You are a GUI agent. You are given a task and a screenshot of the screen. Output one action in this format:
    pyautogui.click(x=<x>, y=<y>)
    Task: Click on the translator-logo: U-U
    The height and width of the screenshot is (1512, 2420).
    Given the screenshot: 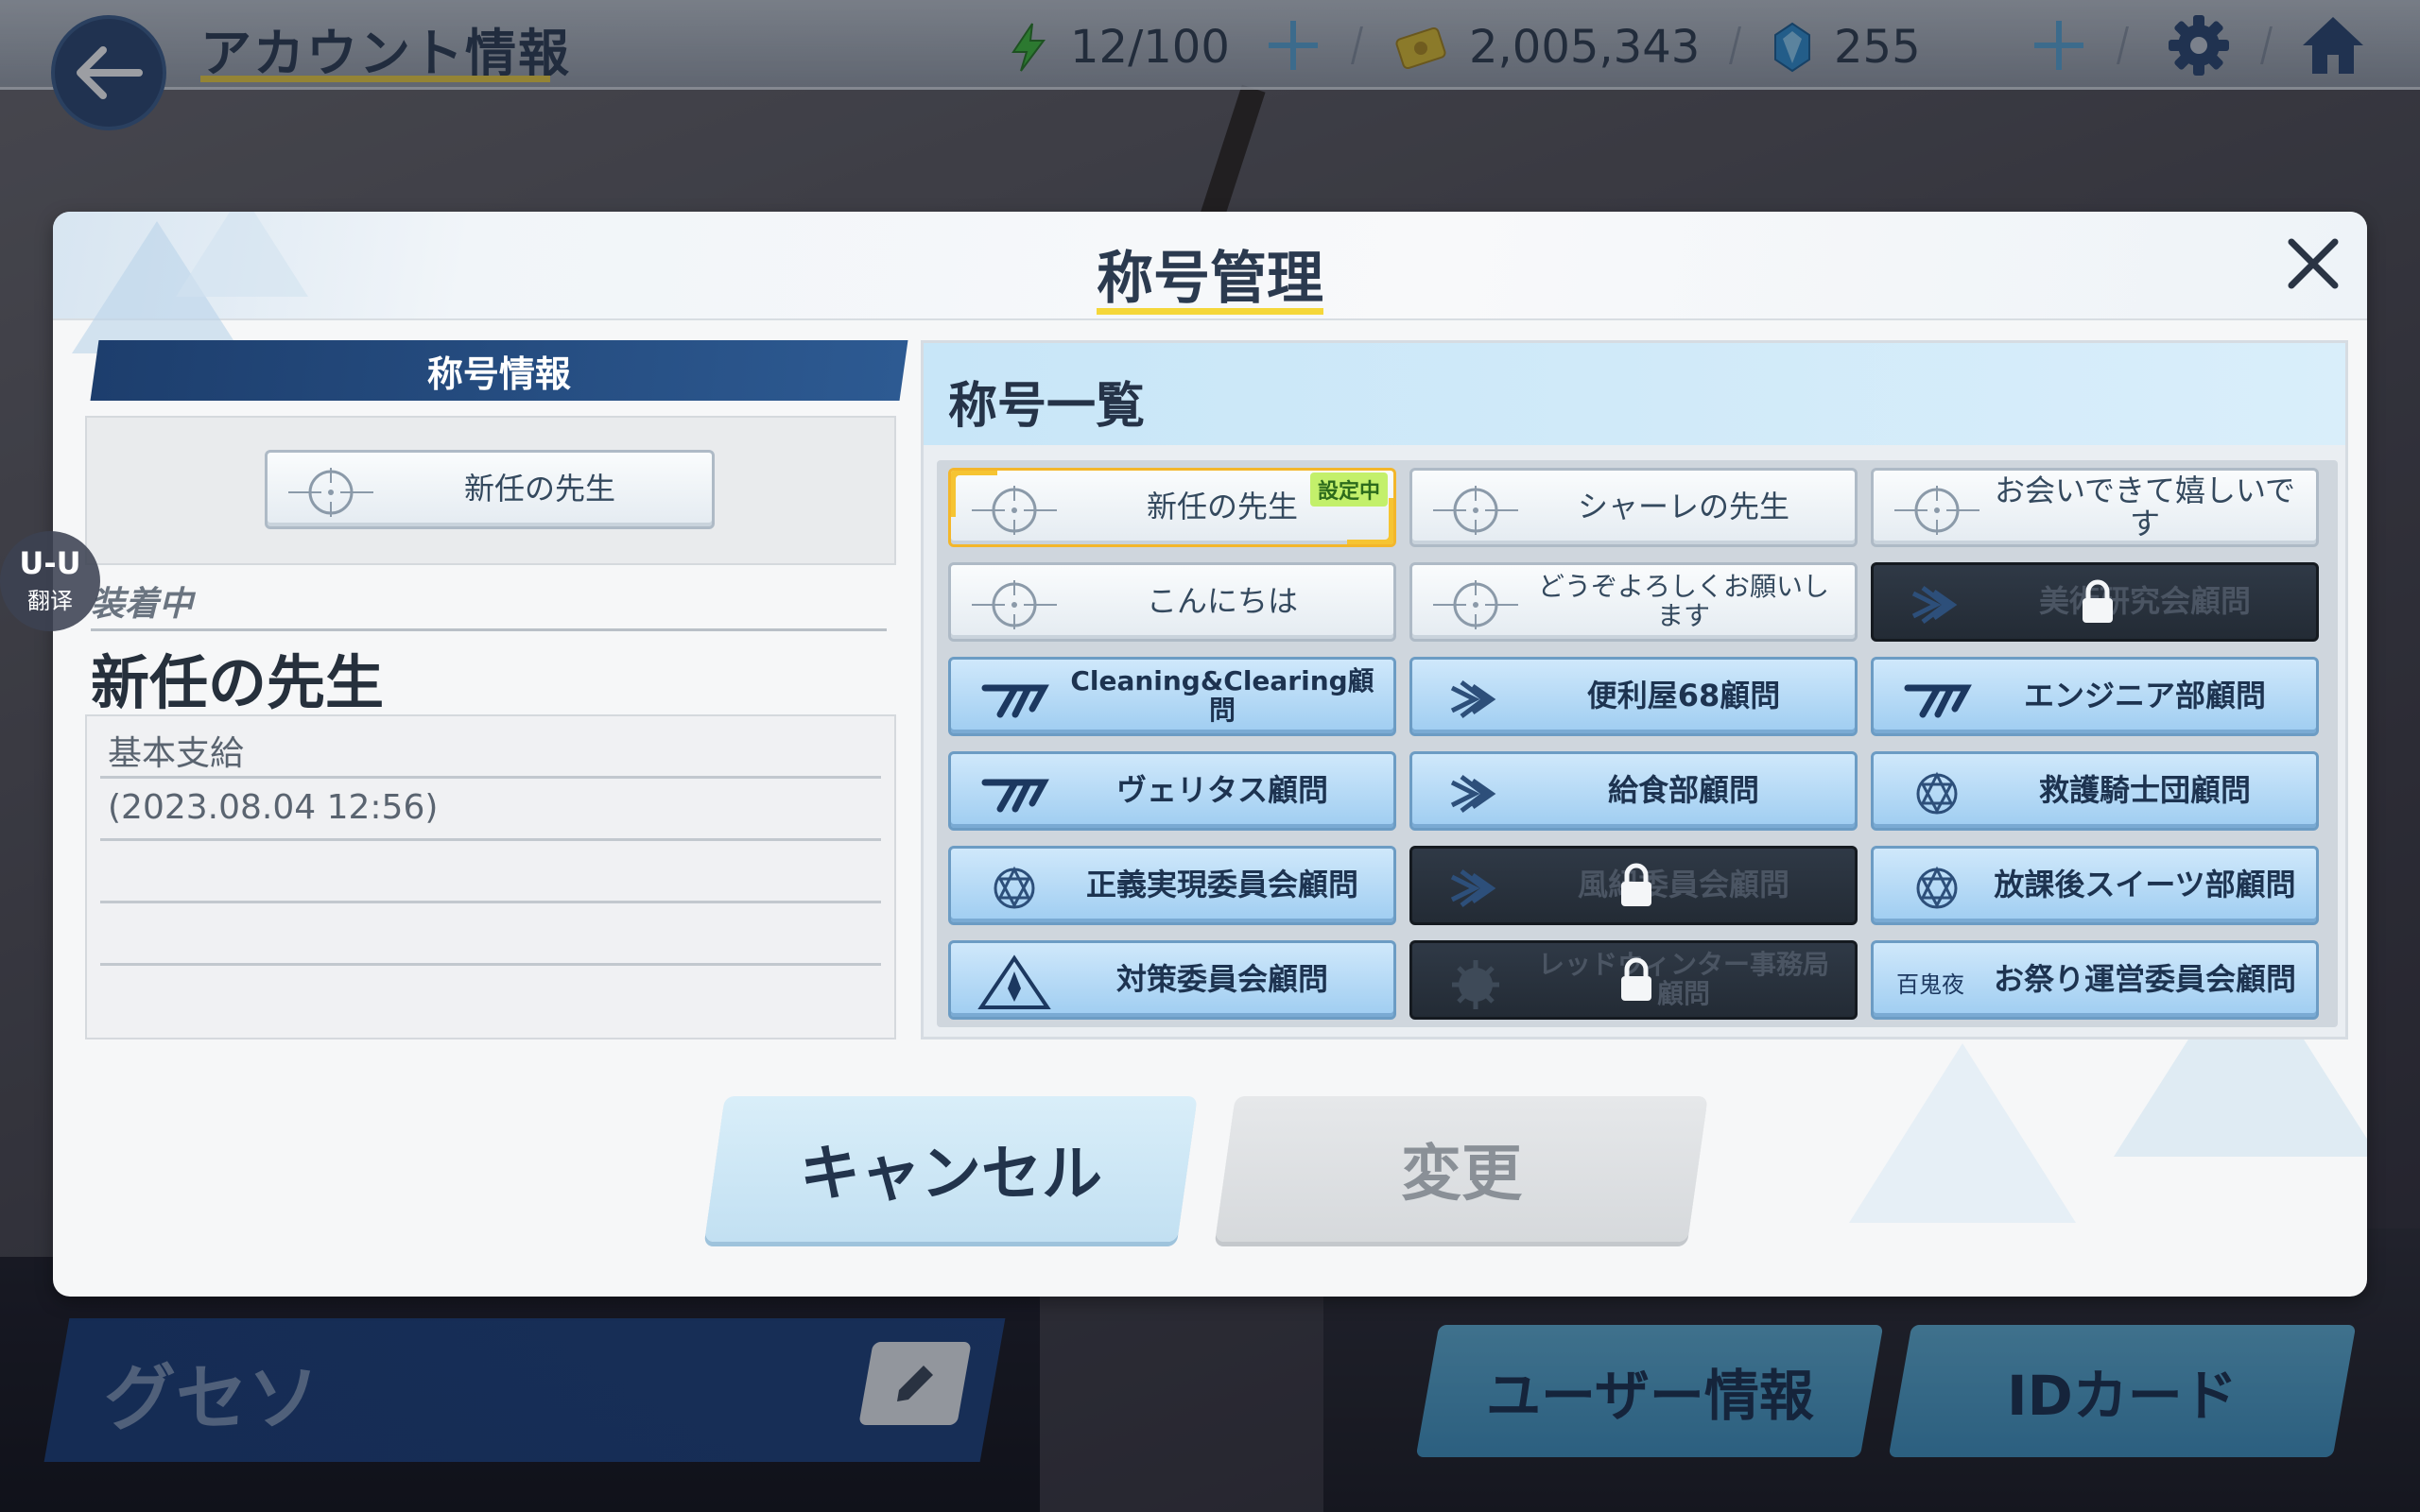 What is the action you would take?
    pyautogui.click(x=50, y=562)
    